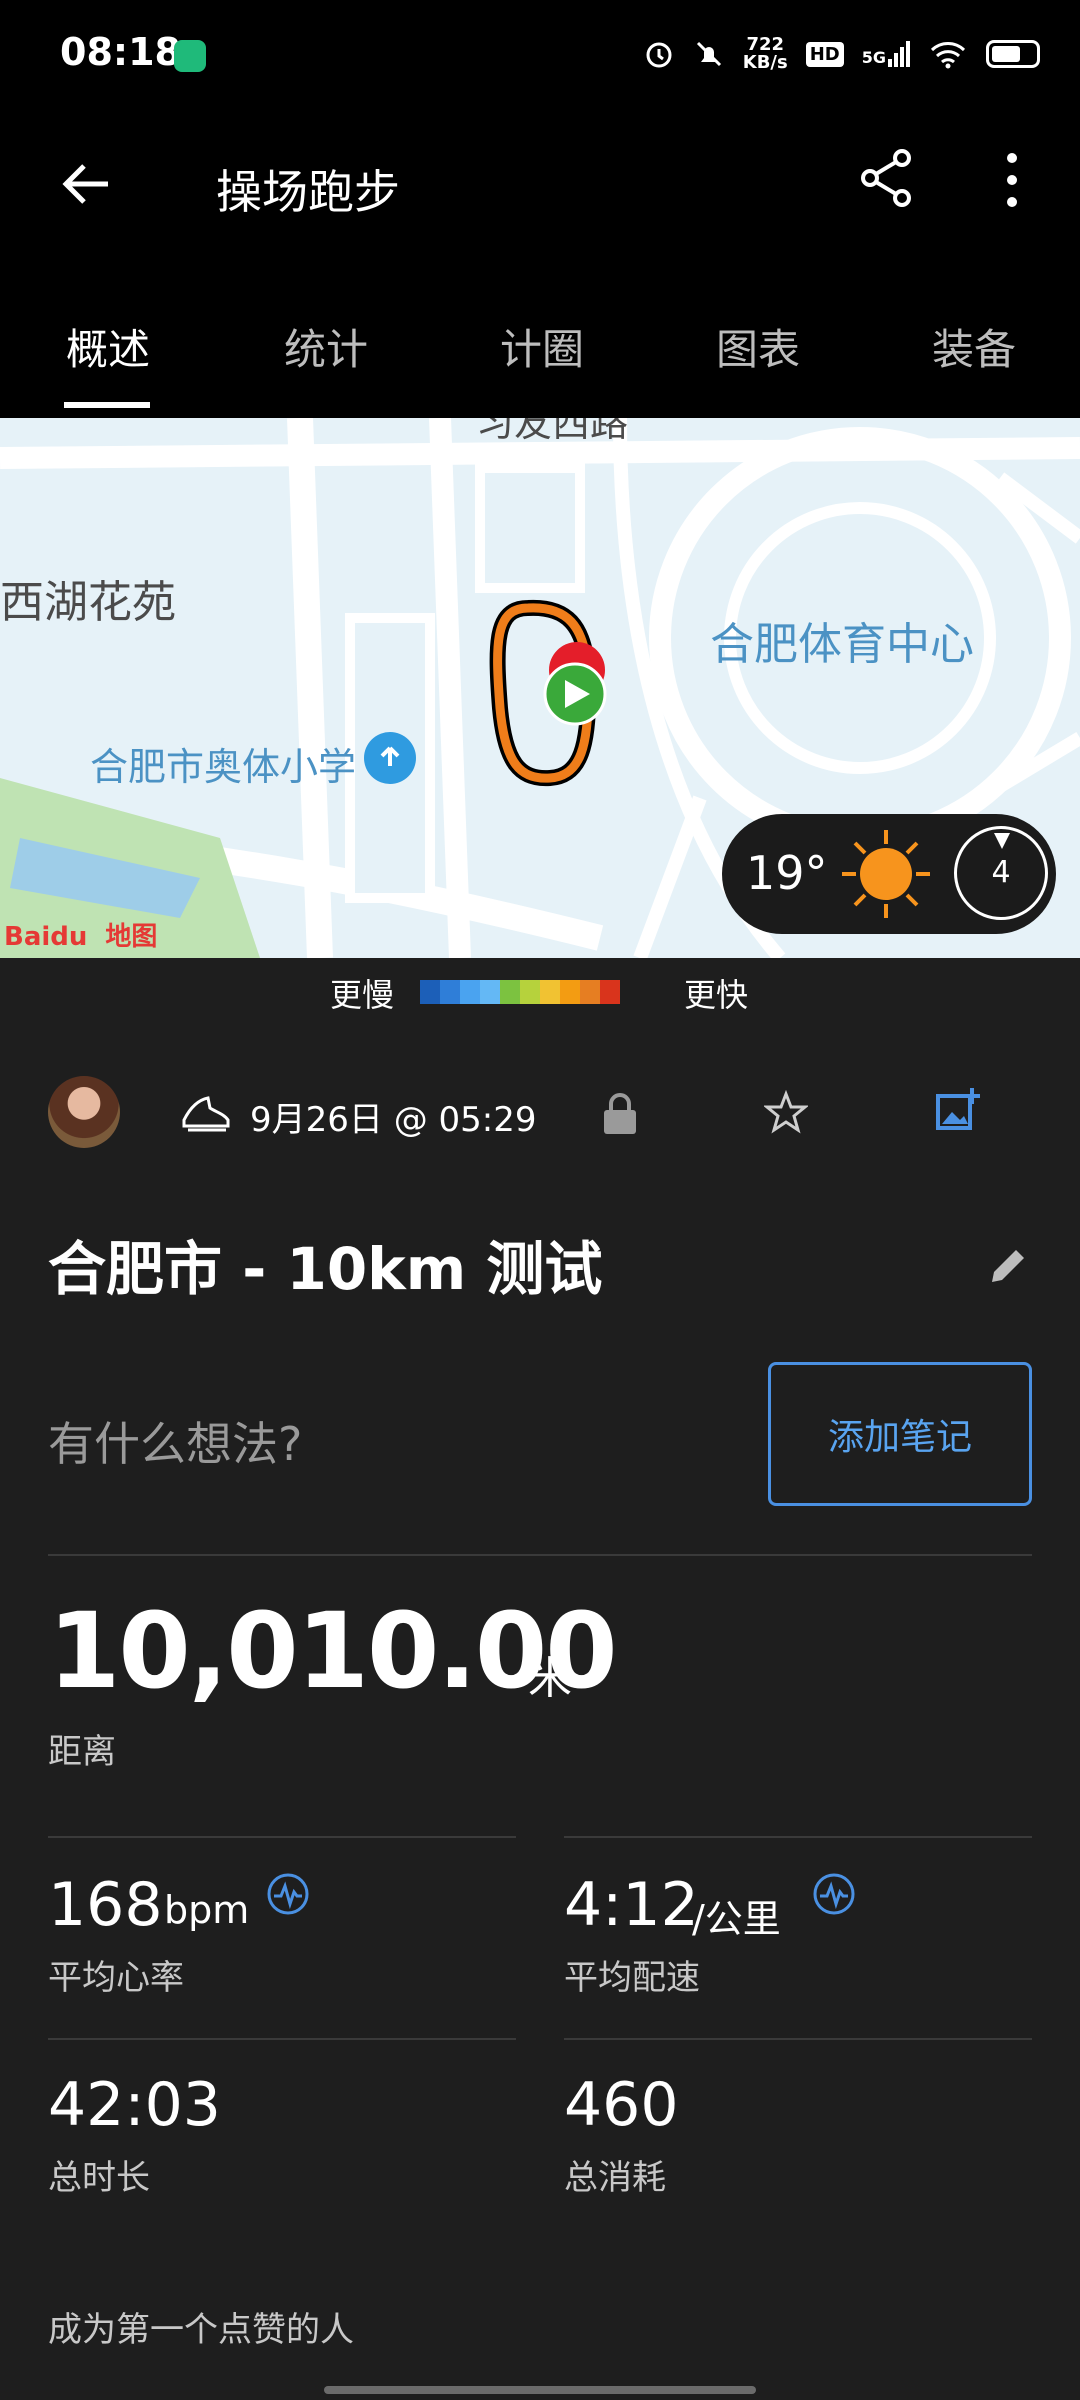 The width and height of the screenshot is (1080, 2400). What do you see at coordinates (886, 874) in the screenshot?
I see `sun-icon` at bounding box center [886, 874].